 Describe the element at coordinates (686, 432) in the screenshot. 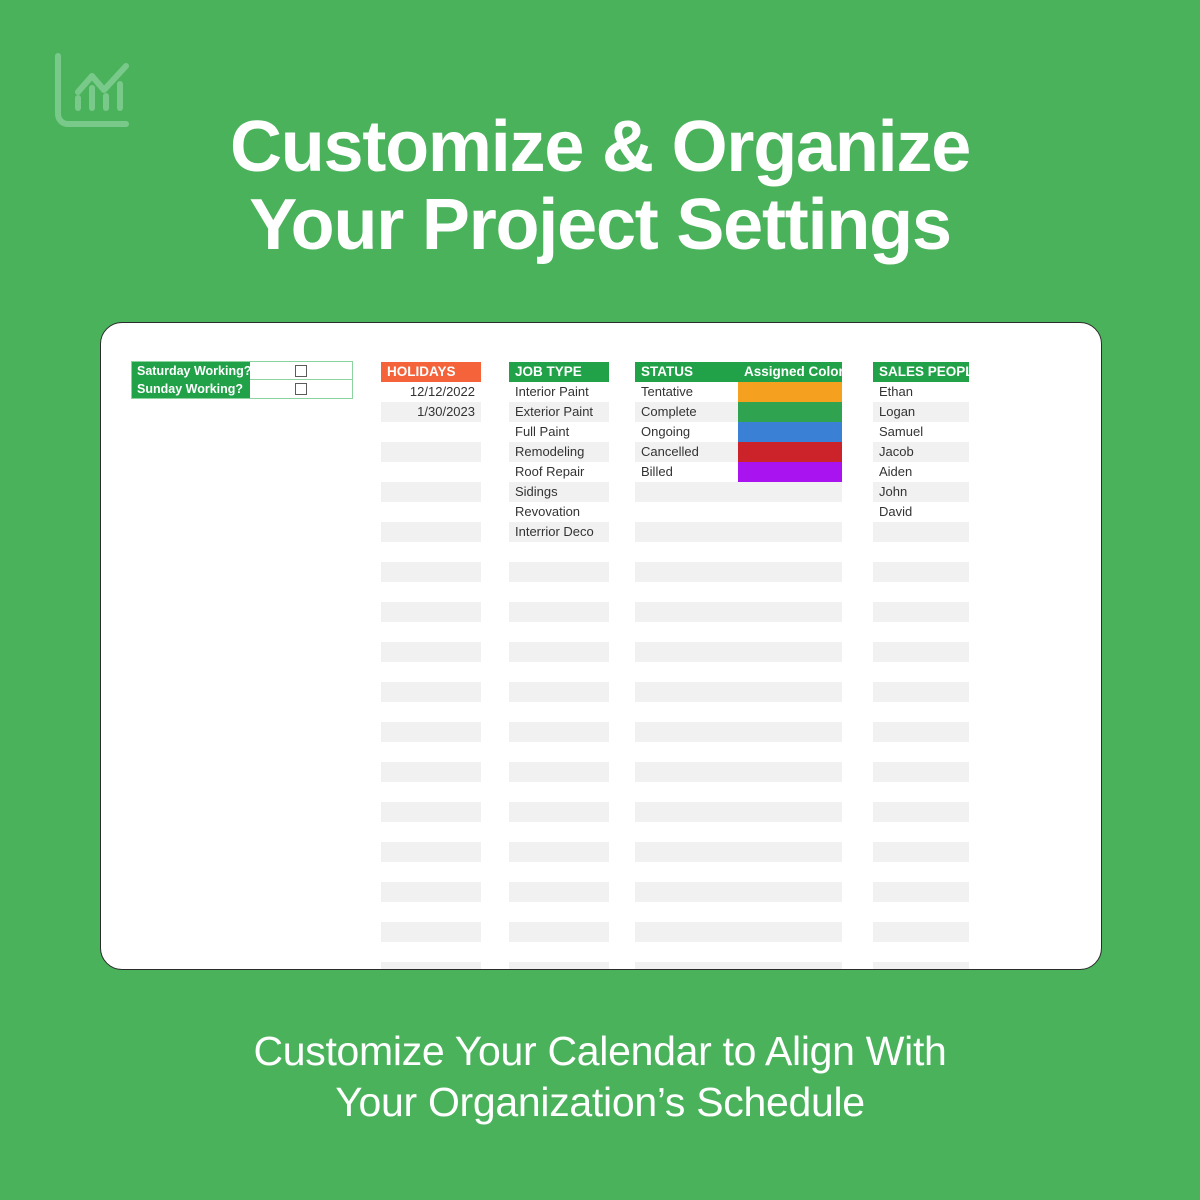

I see `status-cell-2: Ongoing` at that location.